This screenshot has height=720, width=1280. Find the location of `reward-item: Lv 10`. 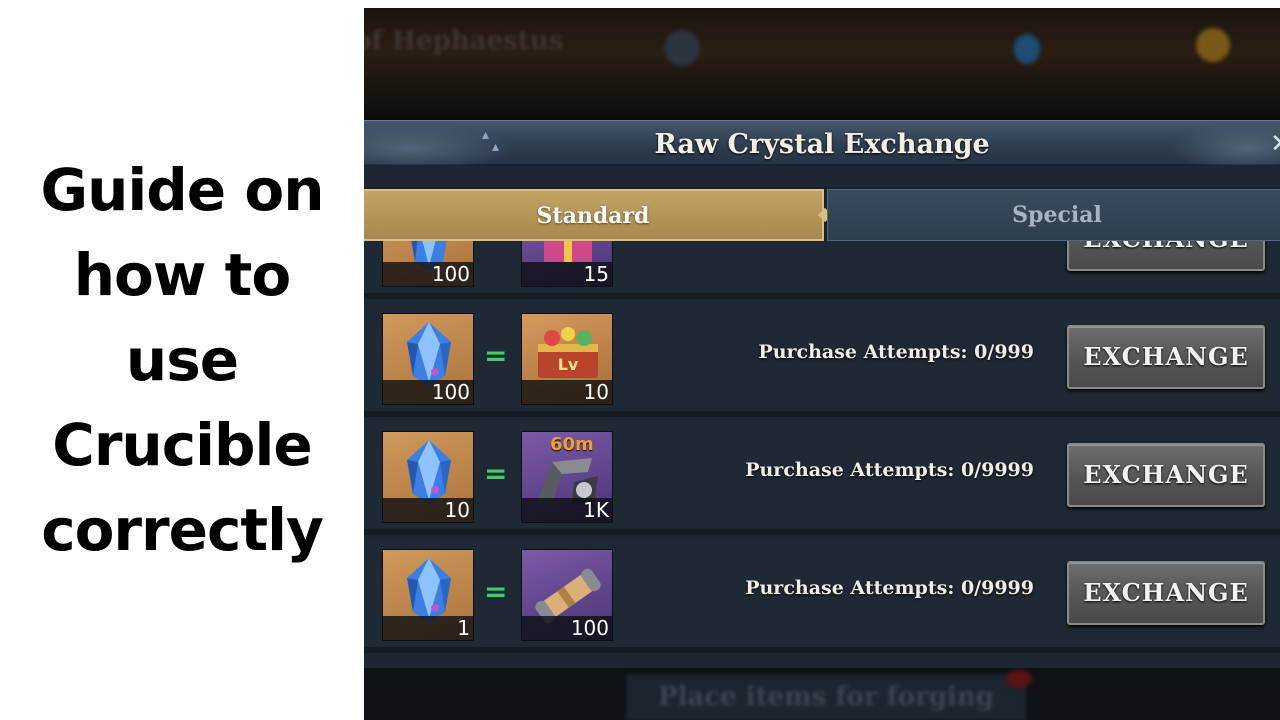

reward-item: Lv 10 is located at coordinates (567, 359).